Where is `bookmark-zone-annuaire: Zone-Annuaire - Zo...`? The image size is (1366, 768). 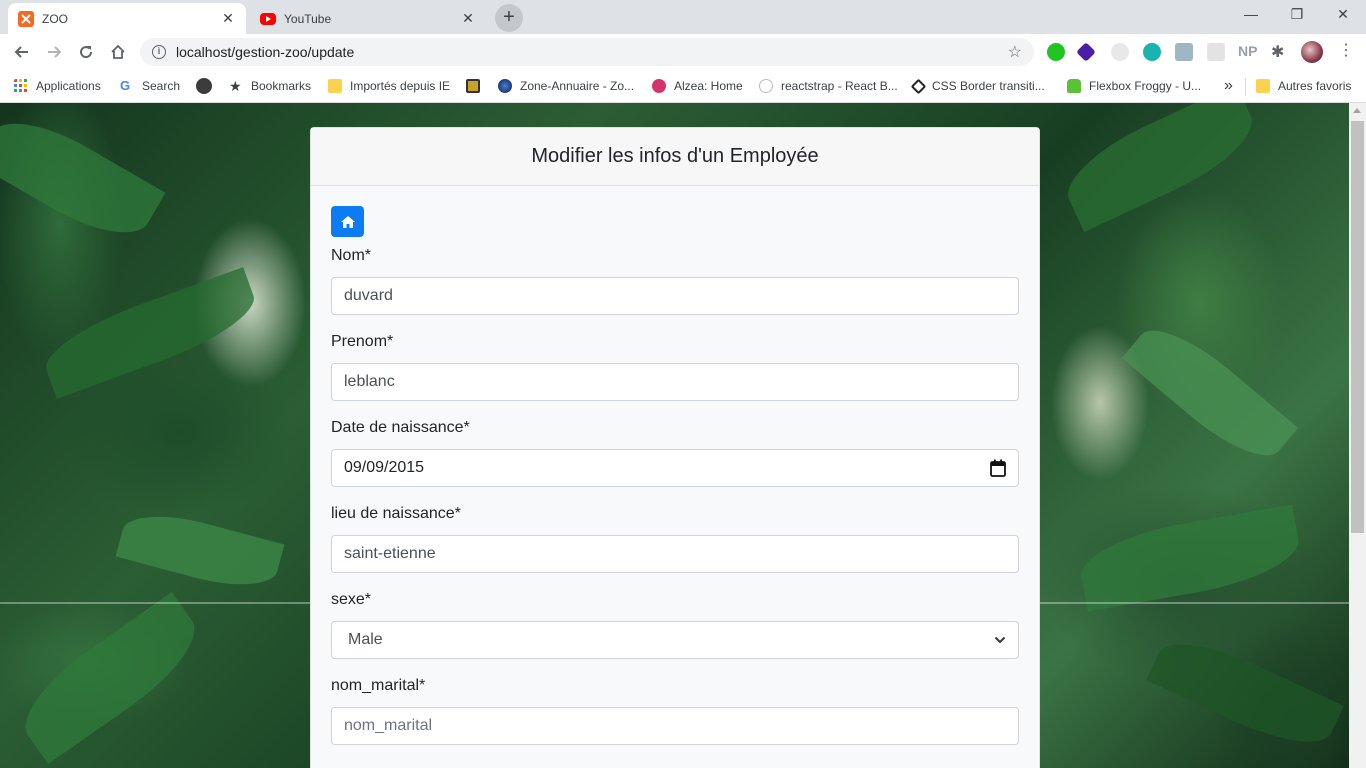
bookmark-zone-annuaire: Zone-Annuaire - Zo... is located at coordinates (566, 86).